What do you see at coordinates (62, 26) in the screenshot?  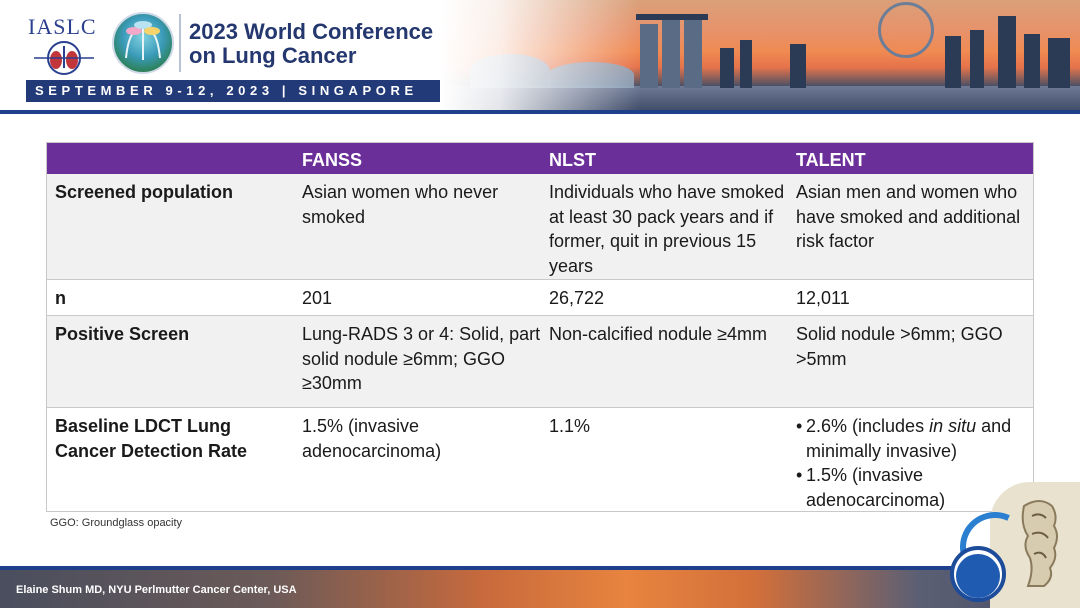 I see `iaslc-logo-text: IASLC` at bounding box center [62, 26].